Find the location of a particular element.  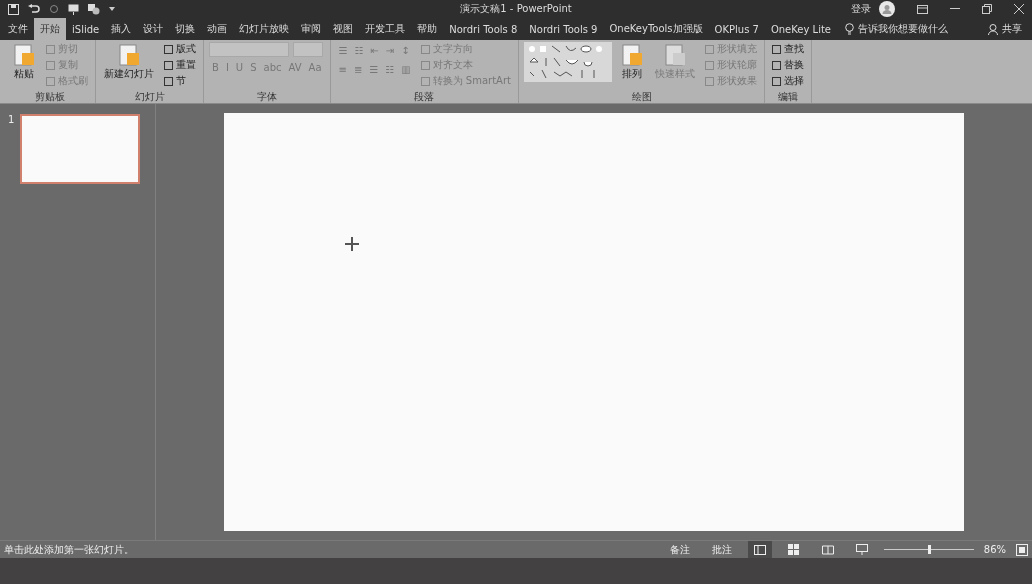

book-icon is located at coordinates (827, 549).